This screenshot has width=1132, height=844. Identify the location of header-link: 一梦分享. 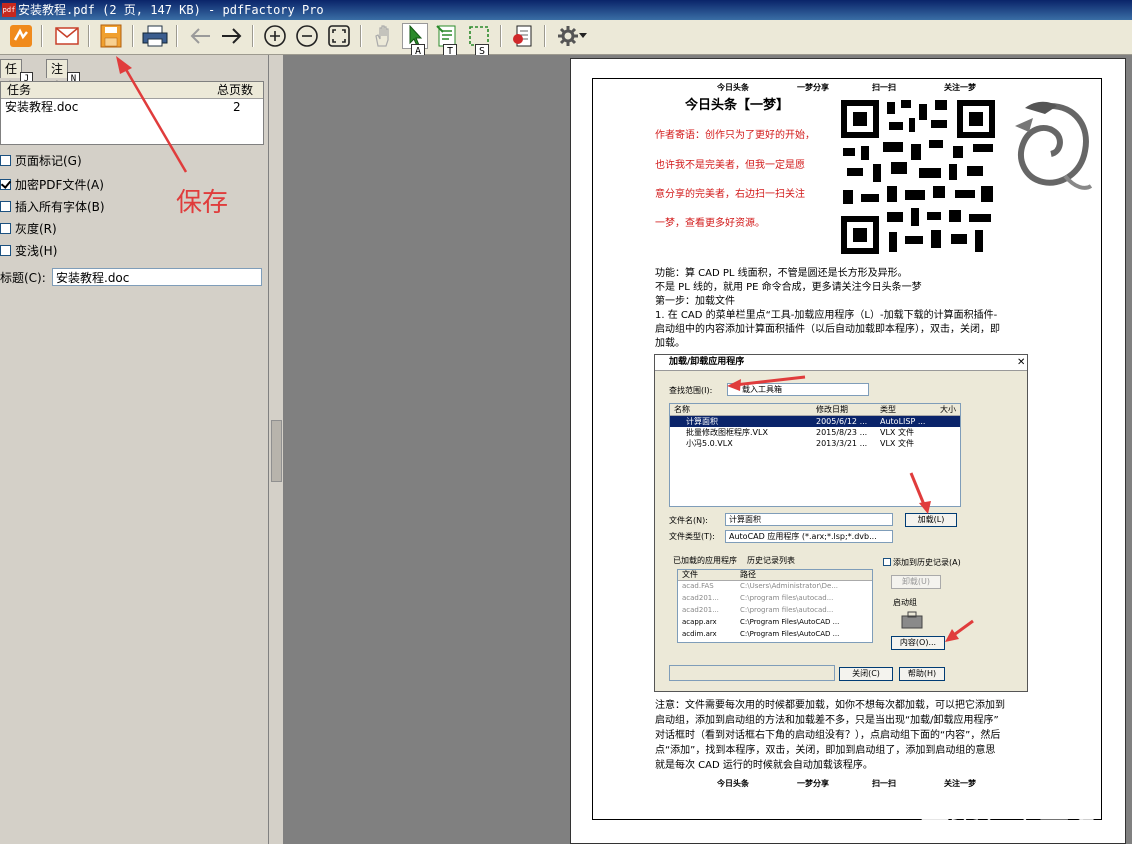
(813, 87).